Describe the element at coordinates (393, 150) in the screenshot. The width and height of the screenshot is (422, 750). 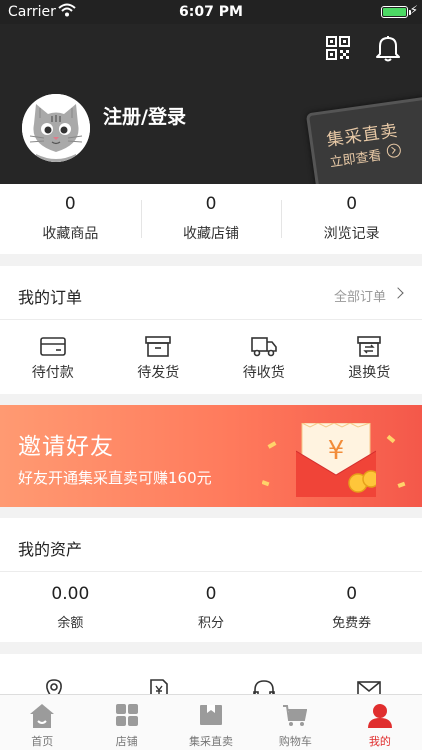
I see `arrow-right-circle-icon` at that location.